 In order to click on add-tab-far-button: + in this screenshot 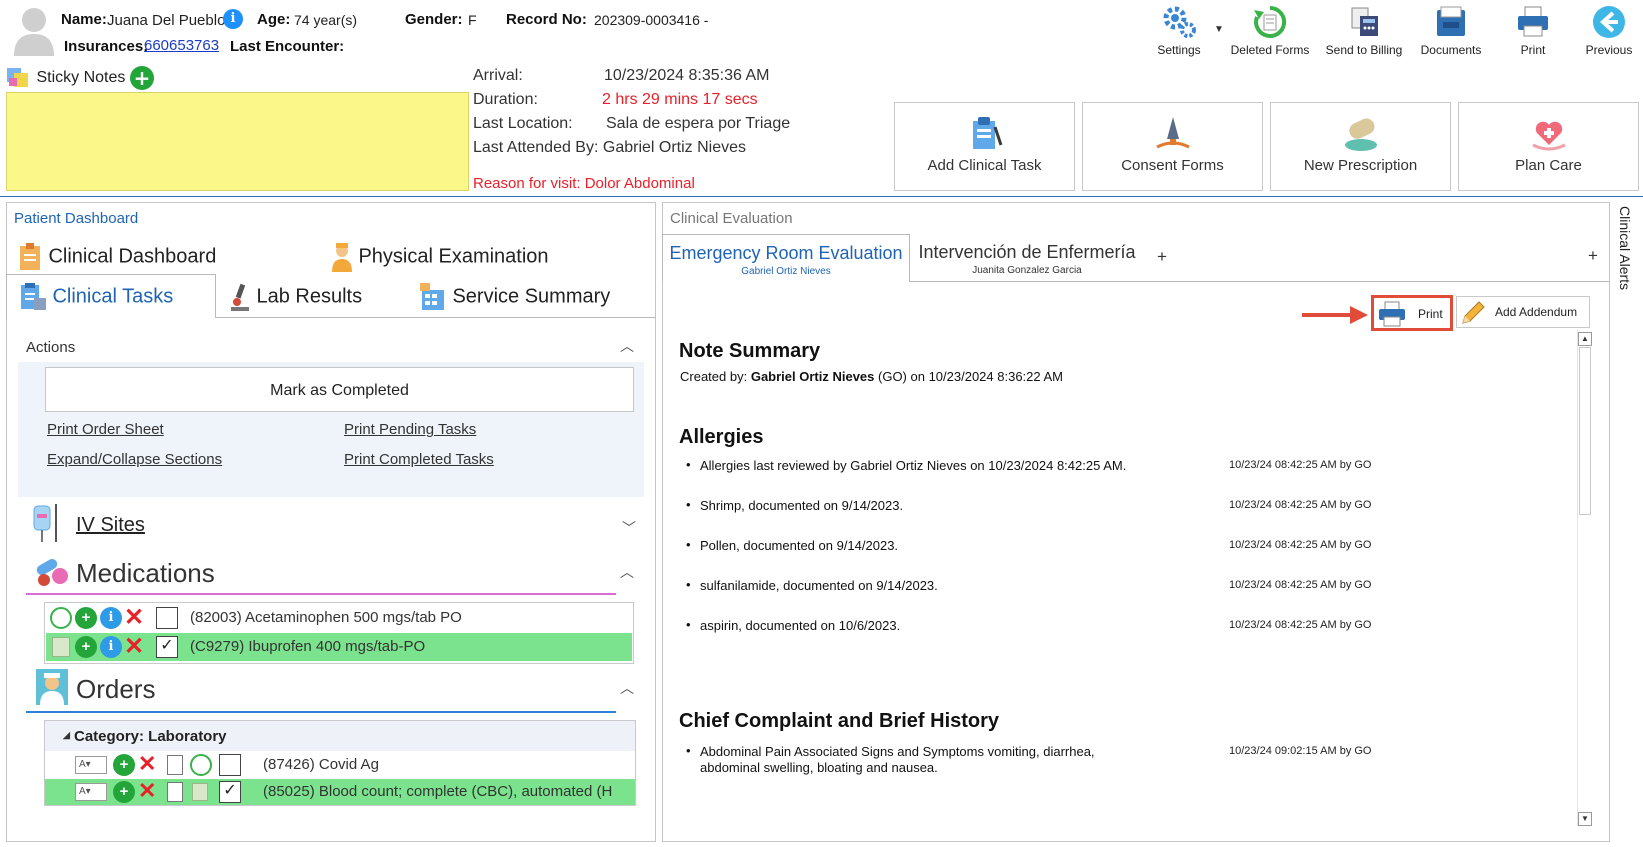, I will do `click(1593, 256)`.